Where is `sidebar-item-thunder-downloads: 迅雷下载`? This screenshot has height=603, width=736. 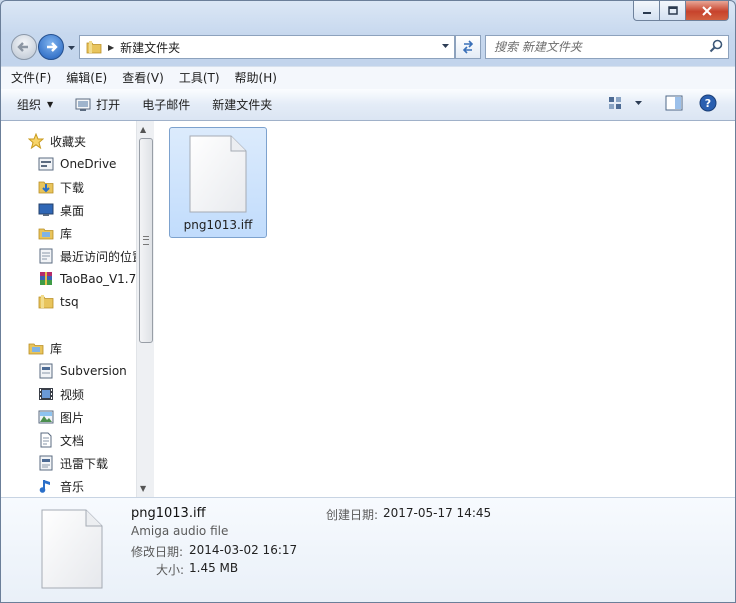
sidebar-item-thunder-downloads: 迅雷下载 is located at coordinates (68, 463).